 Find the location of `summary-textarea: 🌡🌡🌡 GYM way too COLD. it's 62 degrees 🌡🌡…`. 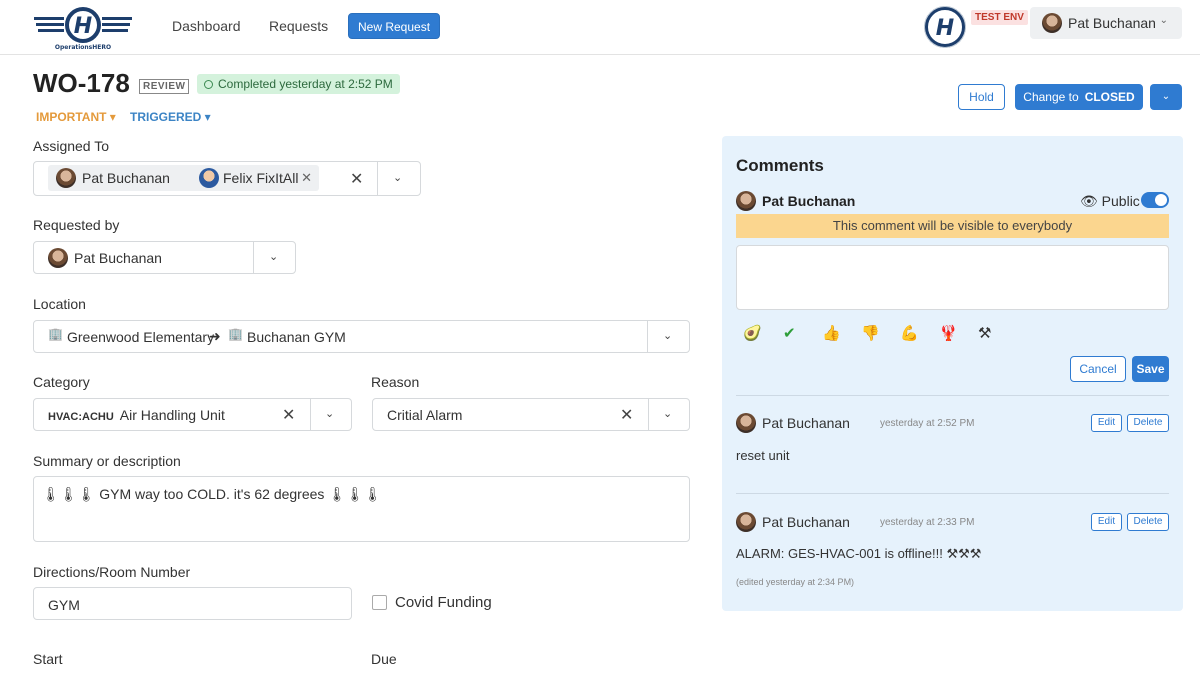

summary-textarea: 🌡🌡🌡 GYM way too COLD. it's 62 degrees 🌡🌡… is located at coordinates (361, 509).